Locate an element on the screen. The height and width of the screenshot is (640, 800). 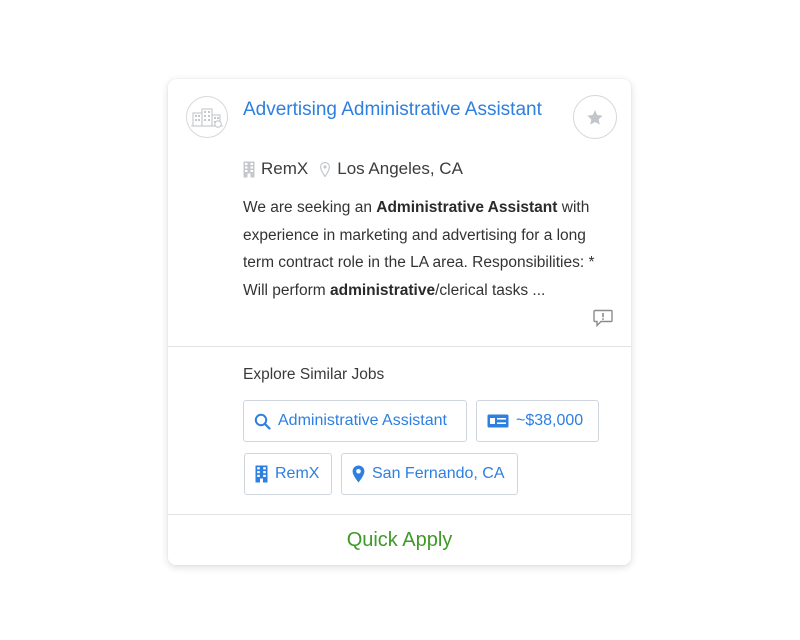
building-logo-icon is located at coordinates (207, 118).